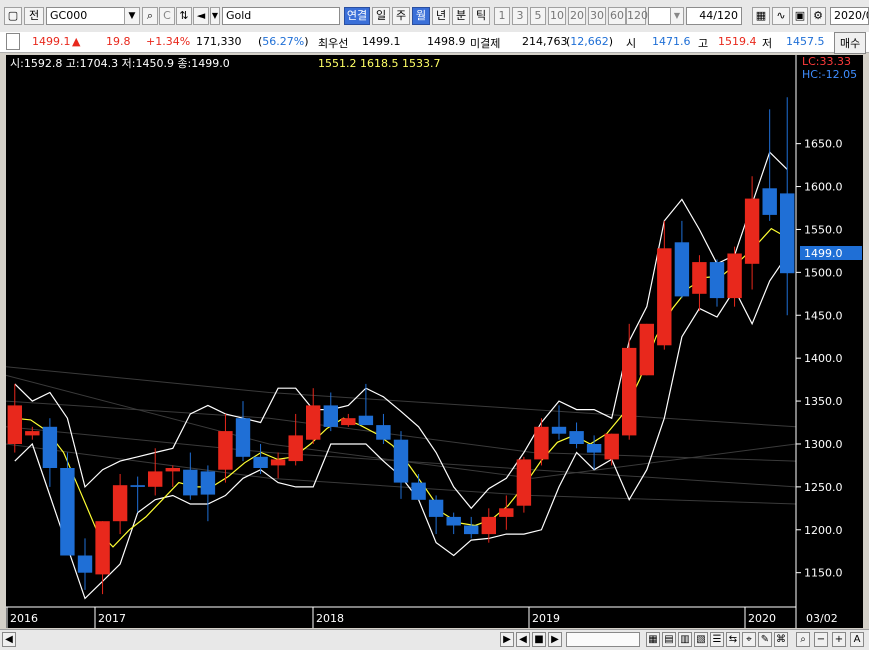  Describe the element at coordinates (617, 16) in the screenshot. I see `interval-button: 60` at that location.